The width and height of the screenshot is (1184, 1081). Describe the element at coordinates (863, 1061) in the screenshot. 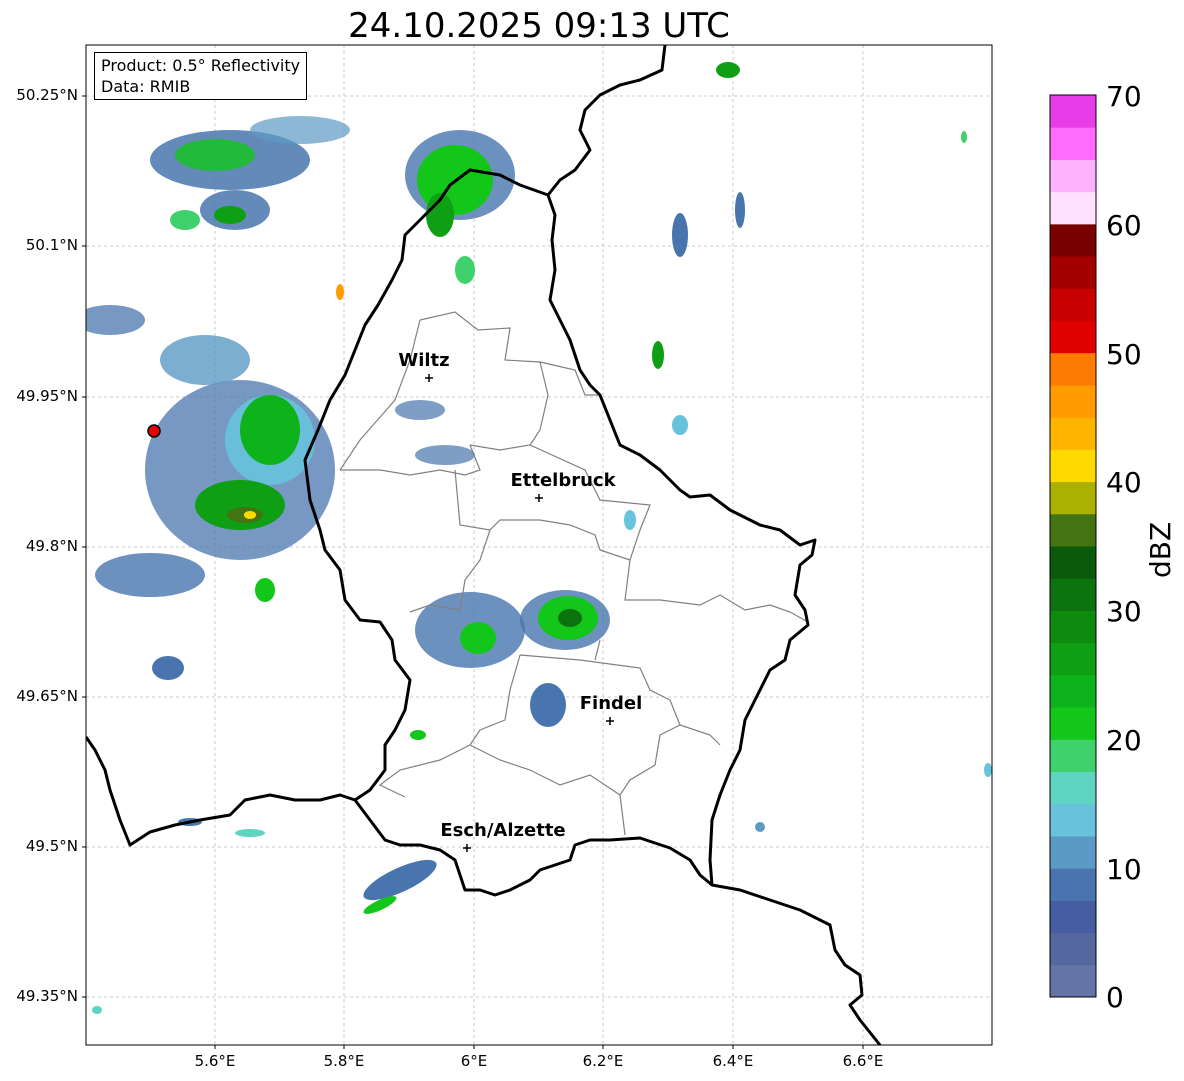

I see `lon-label: 6.6°E` at that location.